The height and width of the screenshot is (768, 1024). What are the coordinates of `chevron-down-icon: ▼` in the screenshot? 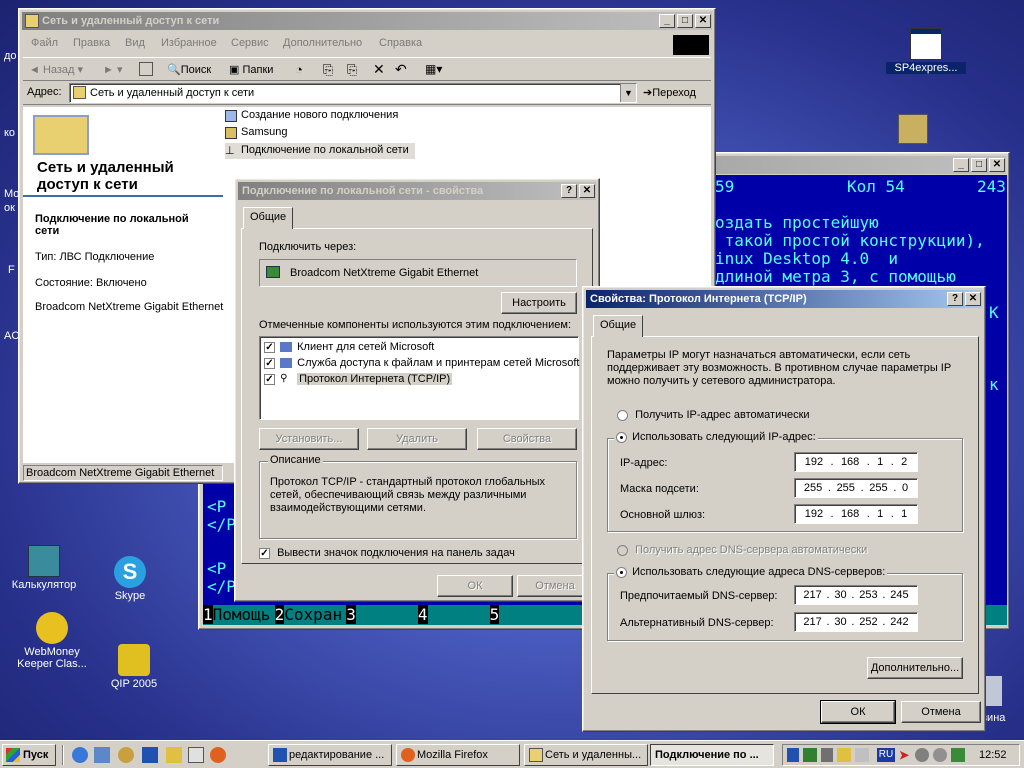 It's located at (628, 93).